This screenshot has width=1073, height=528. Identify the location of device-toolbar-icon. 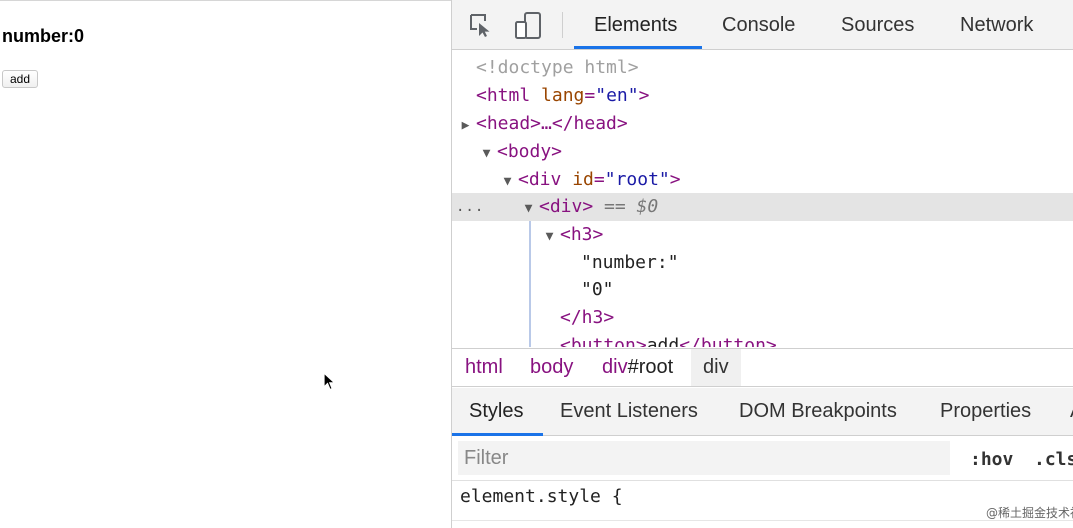
(528, 26).